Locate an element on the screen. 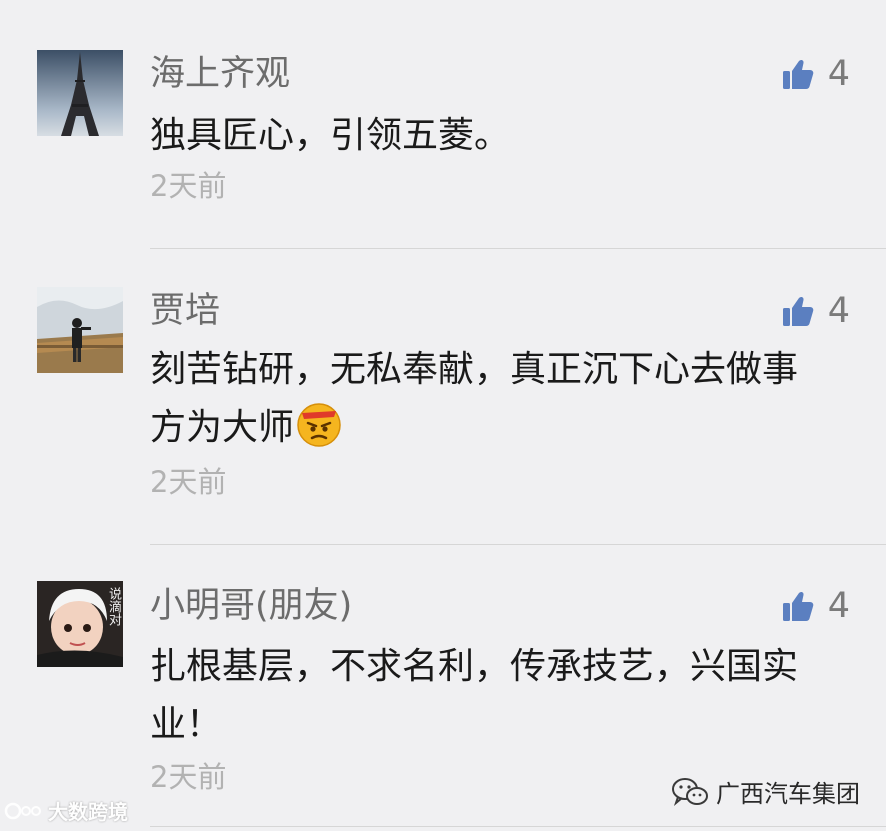 This screenshot has width=886, height=831. brand-mark-icon is located at coordinates (22, 810).